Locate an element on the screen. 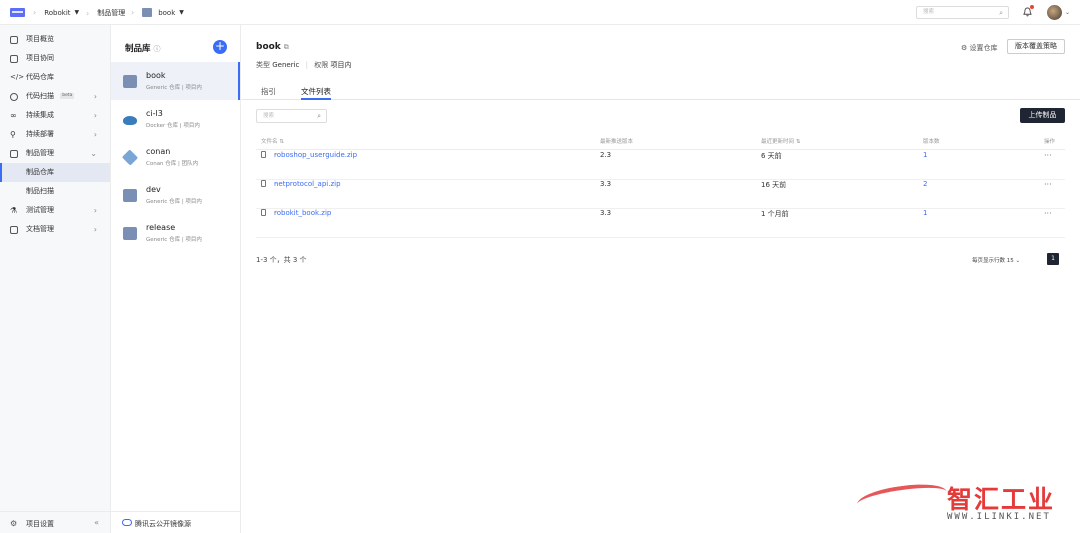 The image size is (1080, 533). column-header: 最新推送版本 is located at coordinates (617, 142).